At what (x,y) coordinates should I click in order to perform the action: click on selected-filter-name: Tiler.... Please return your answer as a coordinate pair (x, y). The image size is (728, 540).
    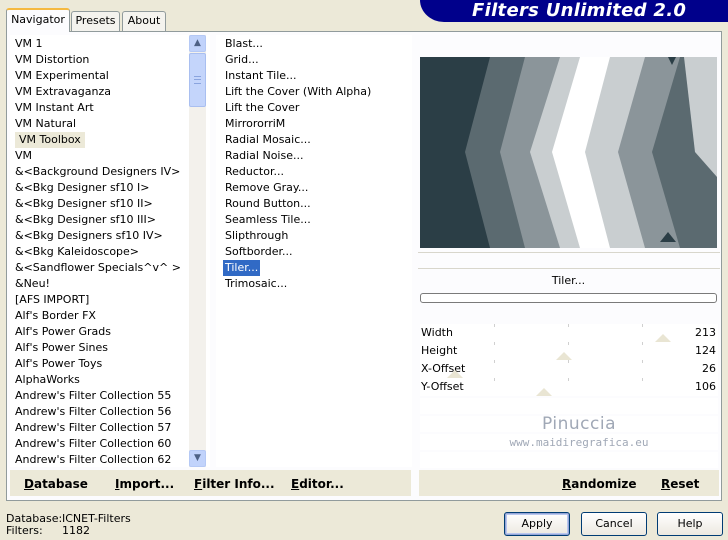
    Looking at the image, I should click on (568, 280).